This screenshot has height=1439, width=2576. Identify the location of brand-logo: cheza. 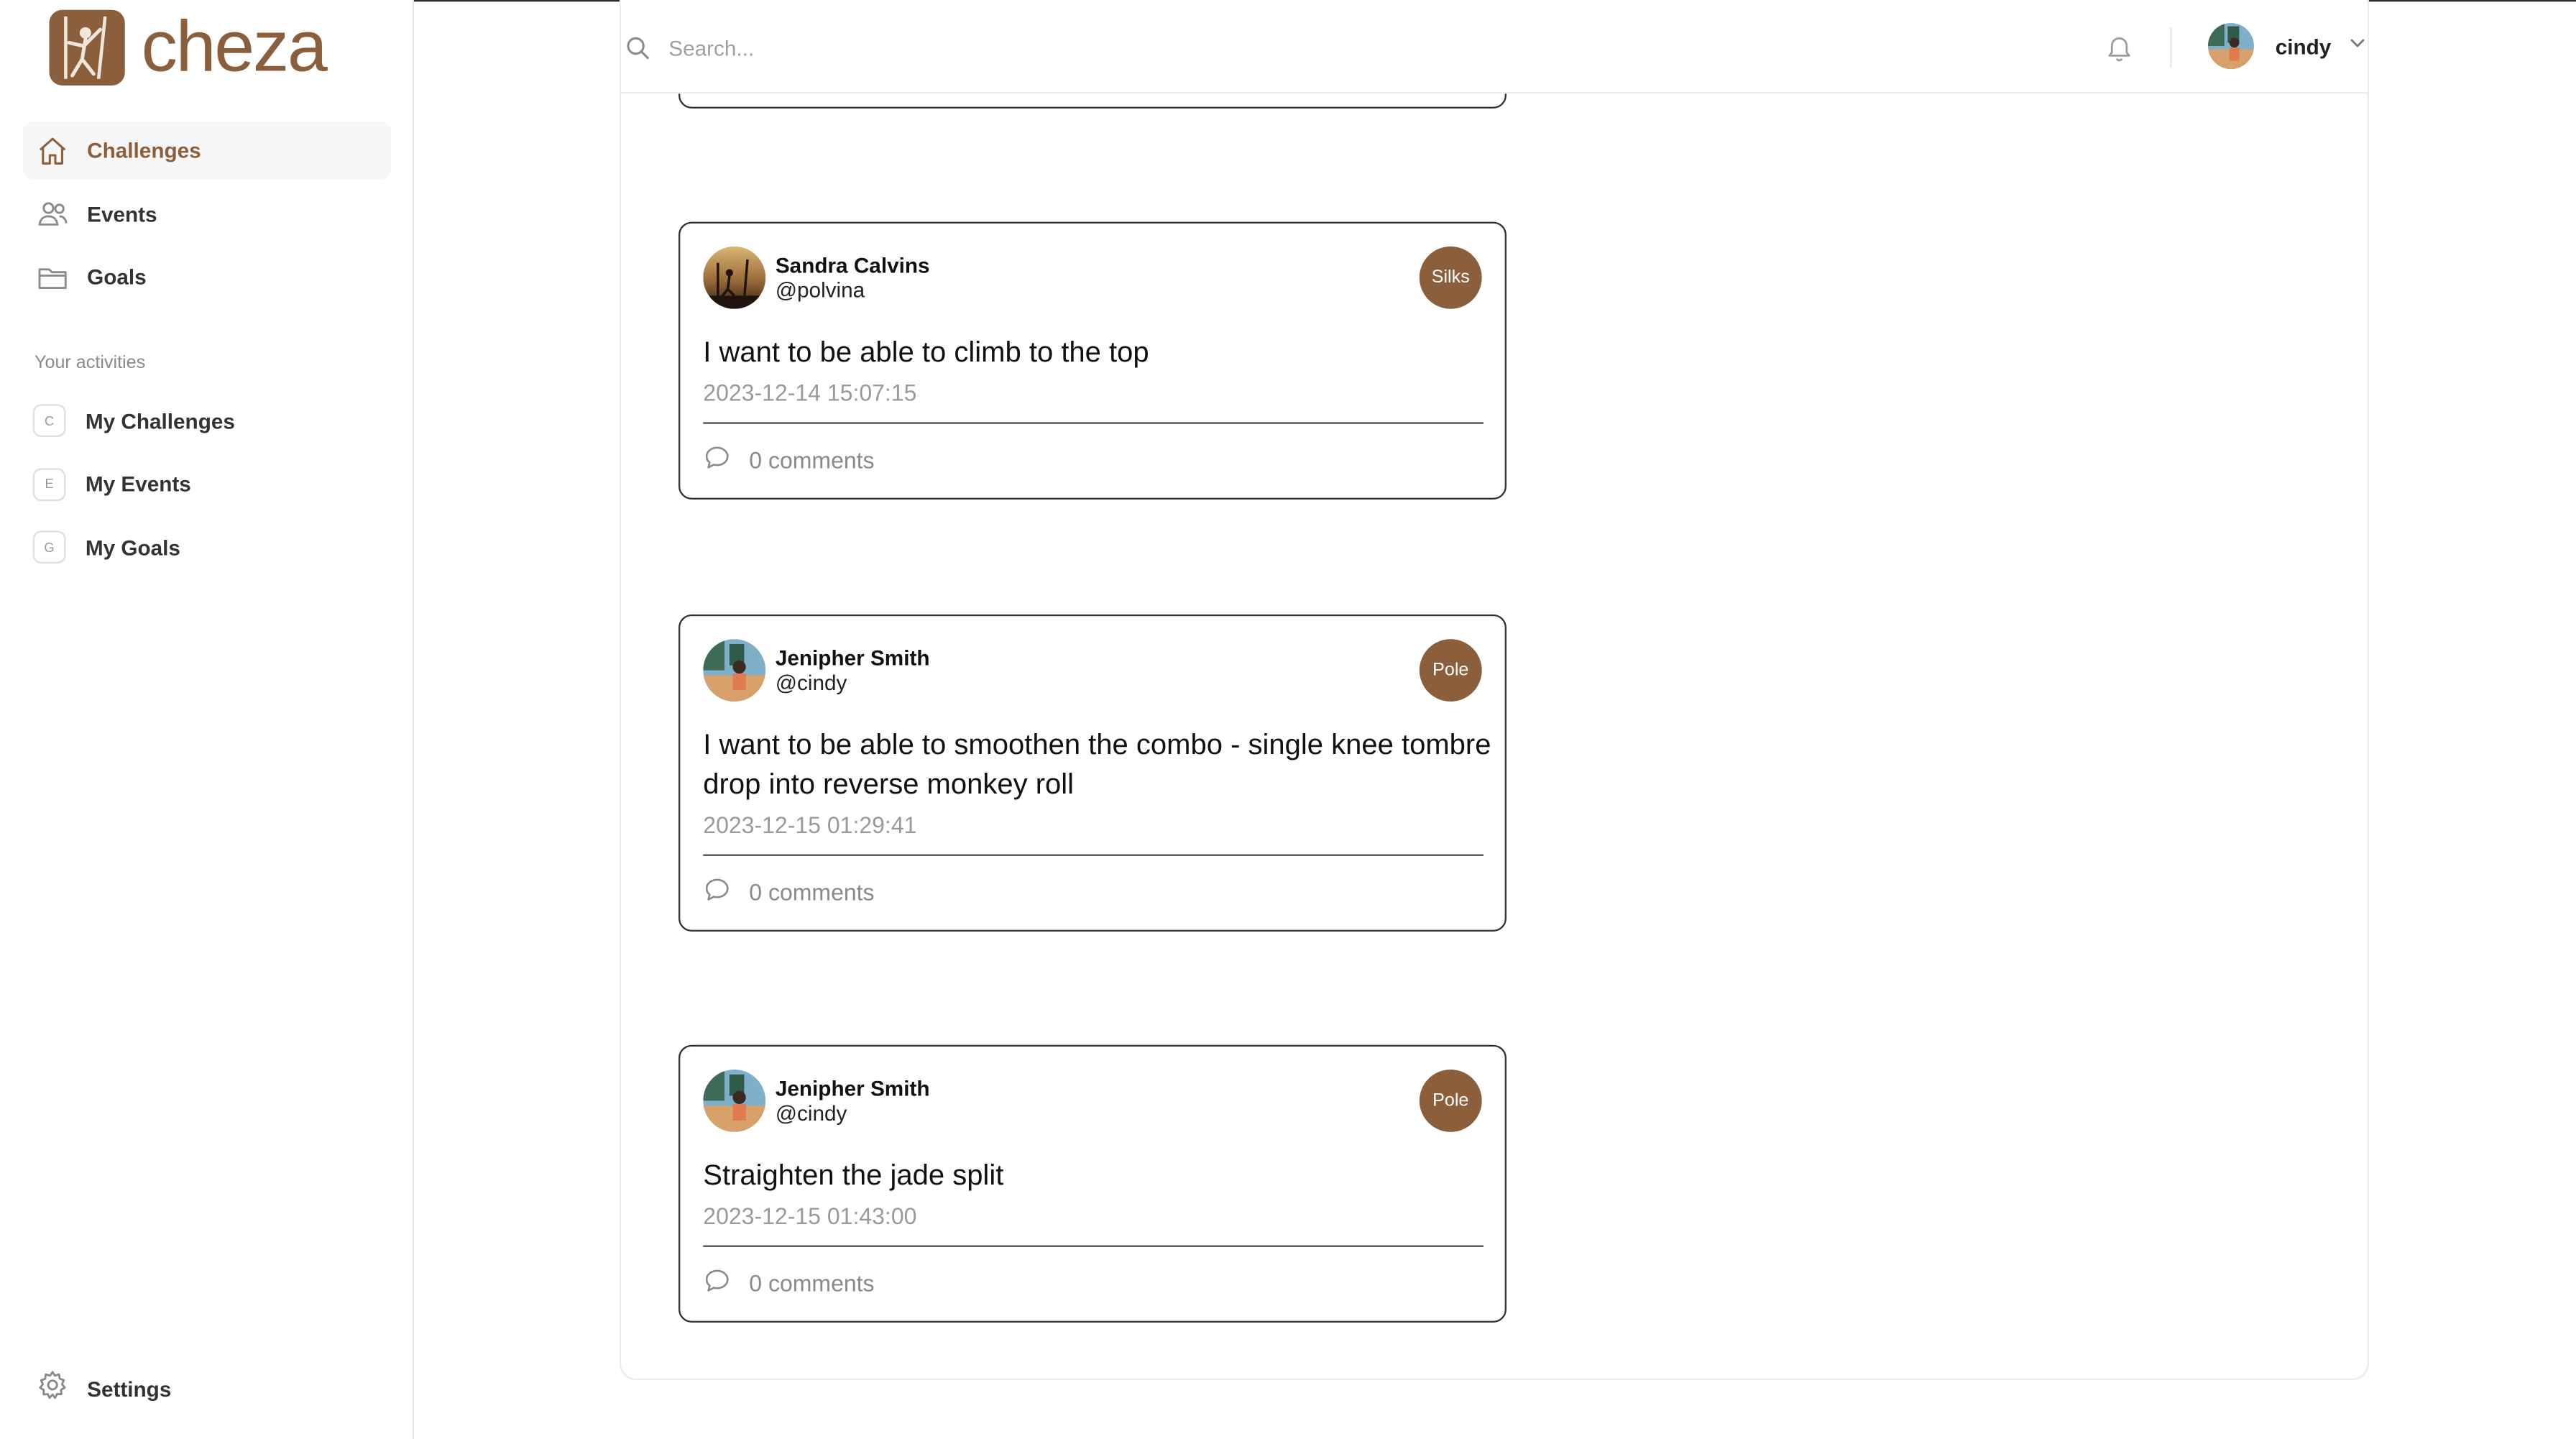
(188, 47).